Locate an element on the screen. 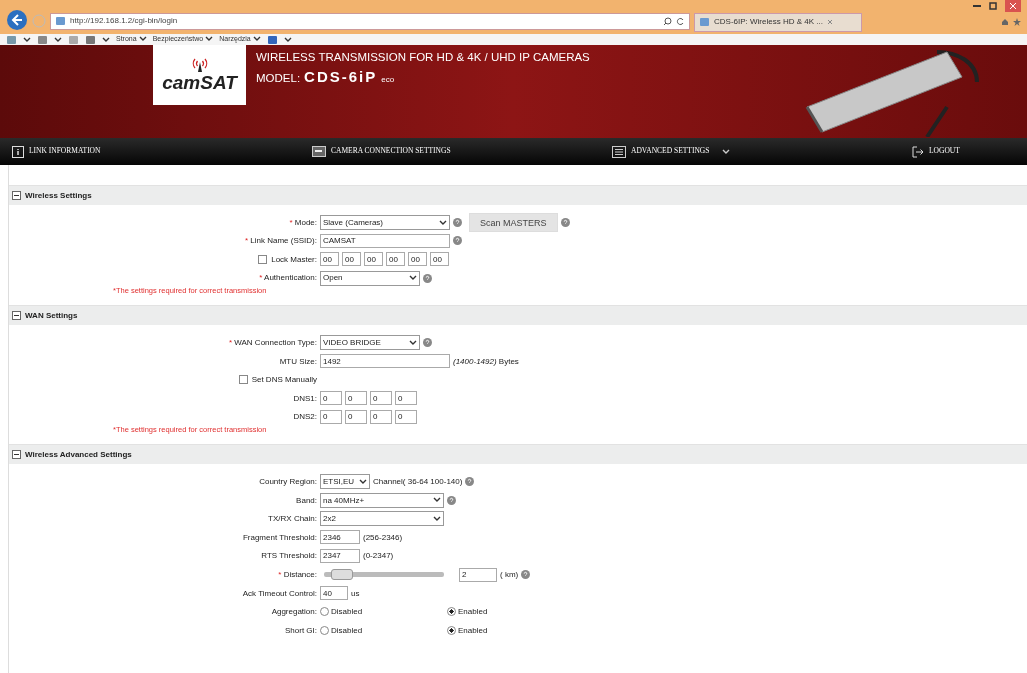  input-field: 1492 is located at coordinates (385, 361).